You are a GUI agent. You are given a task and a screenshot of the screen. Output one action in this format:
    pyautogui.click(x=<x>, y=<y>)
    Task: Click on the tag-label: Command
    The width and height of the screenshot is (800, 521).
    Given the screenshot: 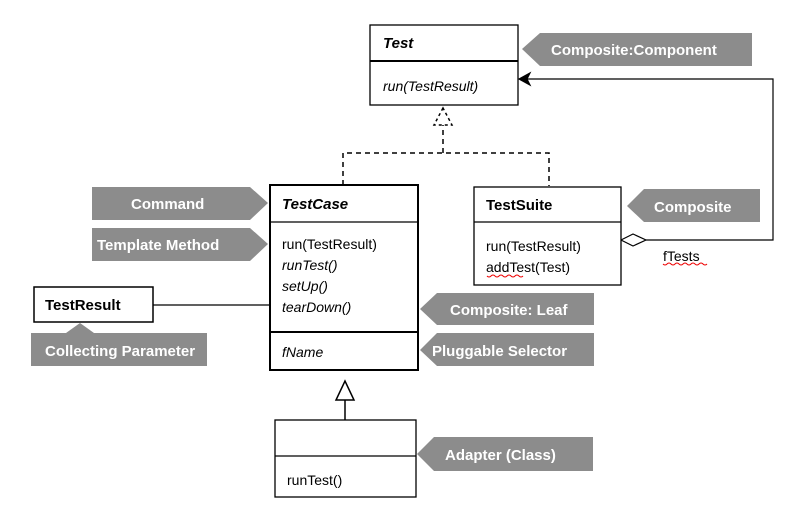 What is the action you would take?
    pyautogui.click(x=167, y=204)
    